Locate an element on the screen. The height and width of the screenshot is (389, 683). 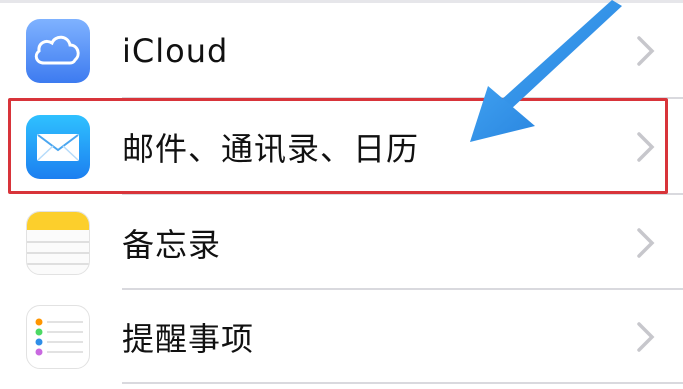
notes-icon is located at coordinates (58, 243).